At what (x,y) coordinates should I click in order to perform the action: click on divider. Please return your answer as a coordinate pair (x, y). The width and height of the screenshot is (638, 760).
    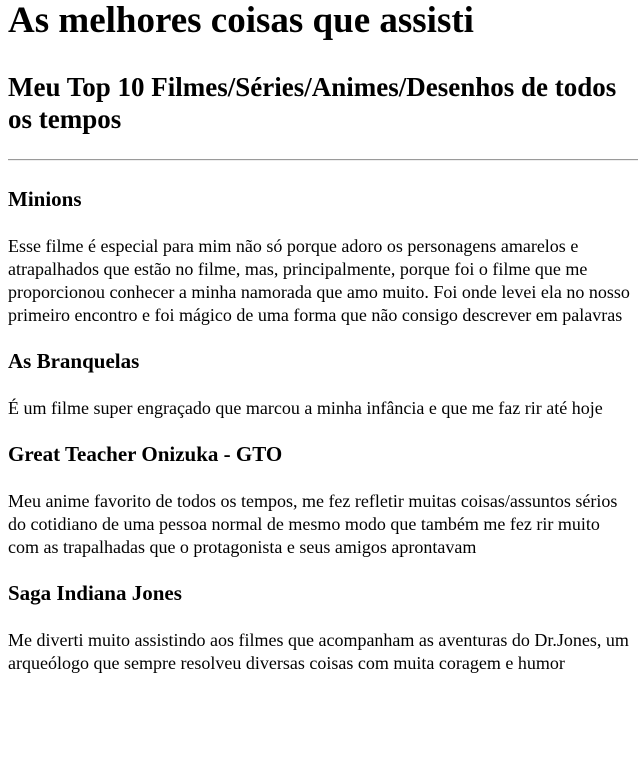
    Looking at the image, I should click on (323, 160).